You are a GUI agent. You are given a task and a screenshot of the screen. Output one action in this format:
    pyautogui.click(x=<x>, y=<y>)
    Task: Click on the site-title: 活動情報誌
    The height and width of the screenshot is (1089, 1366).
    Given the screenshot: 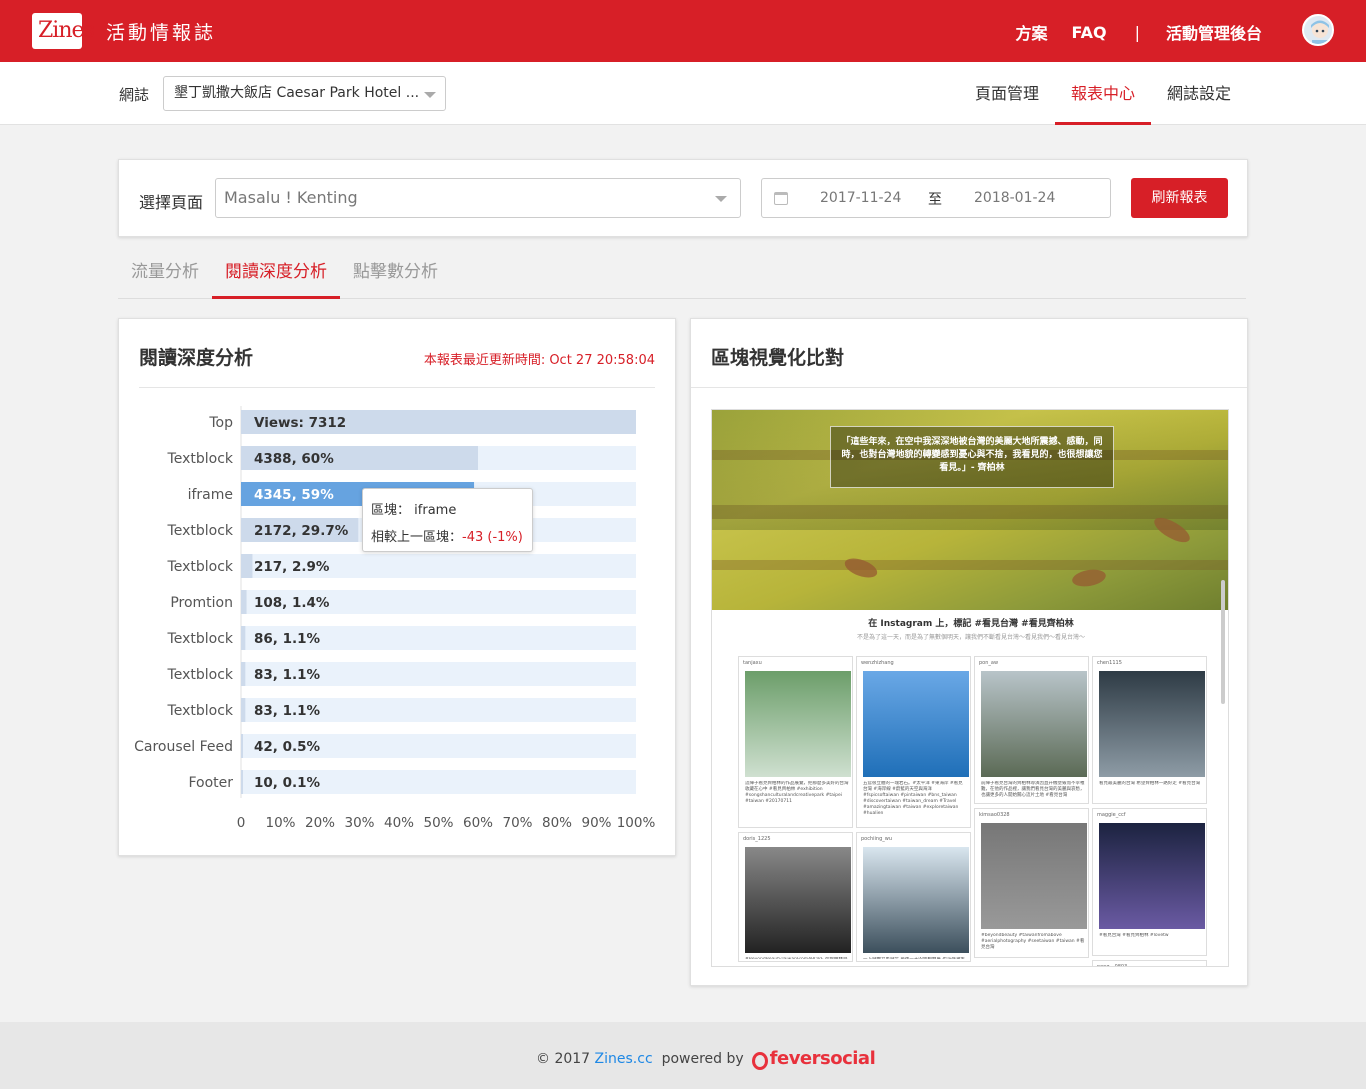 What is the action you would take?
    pyautogui.click(x=161, y=33)
    